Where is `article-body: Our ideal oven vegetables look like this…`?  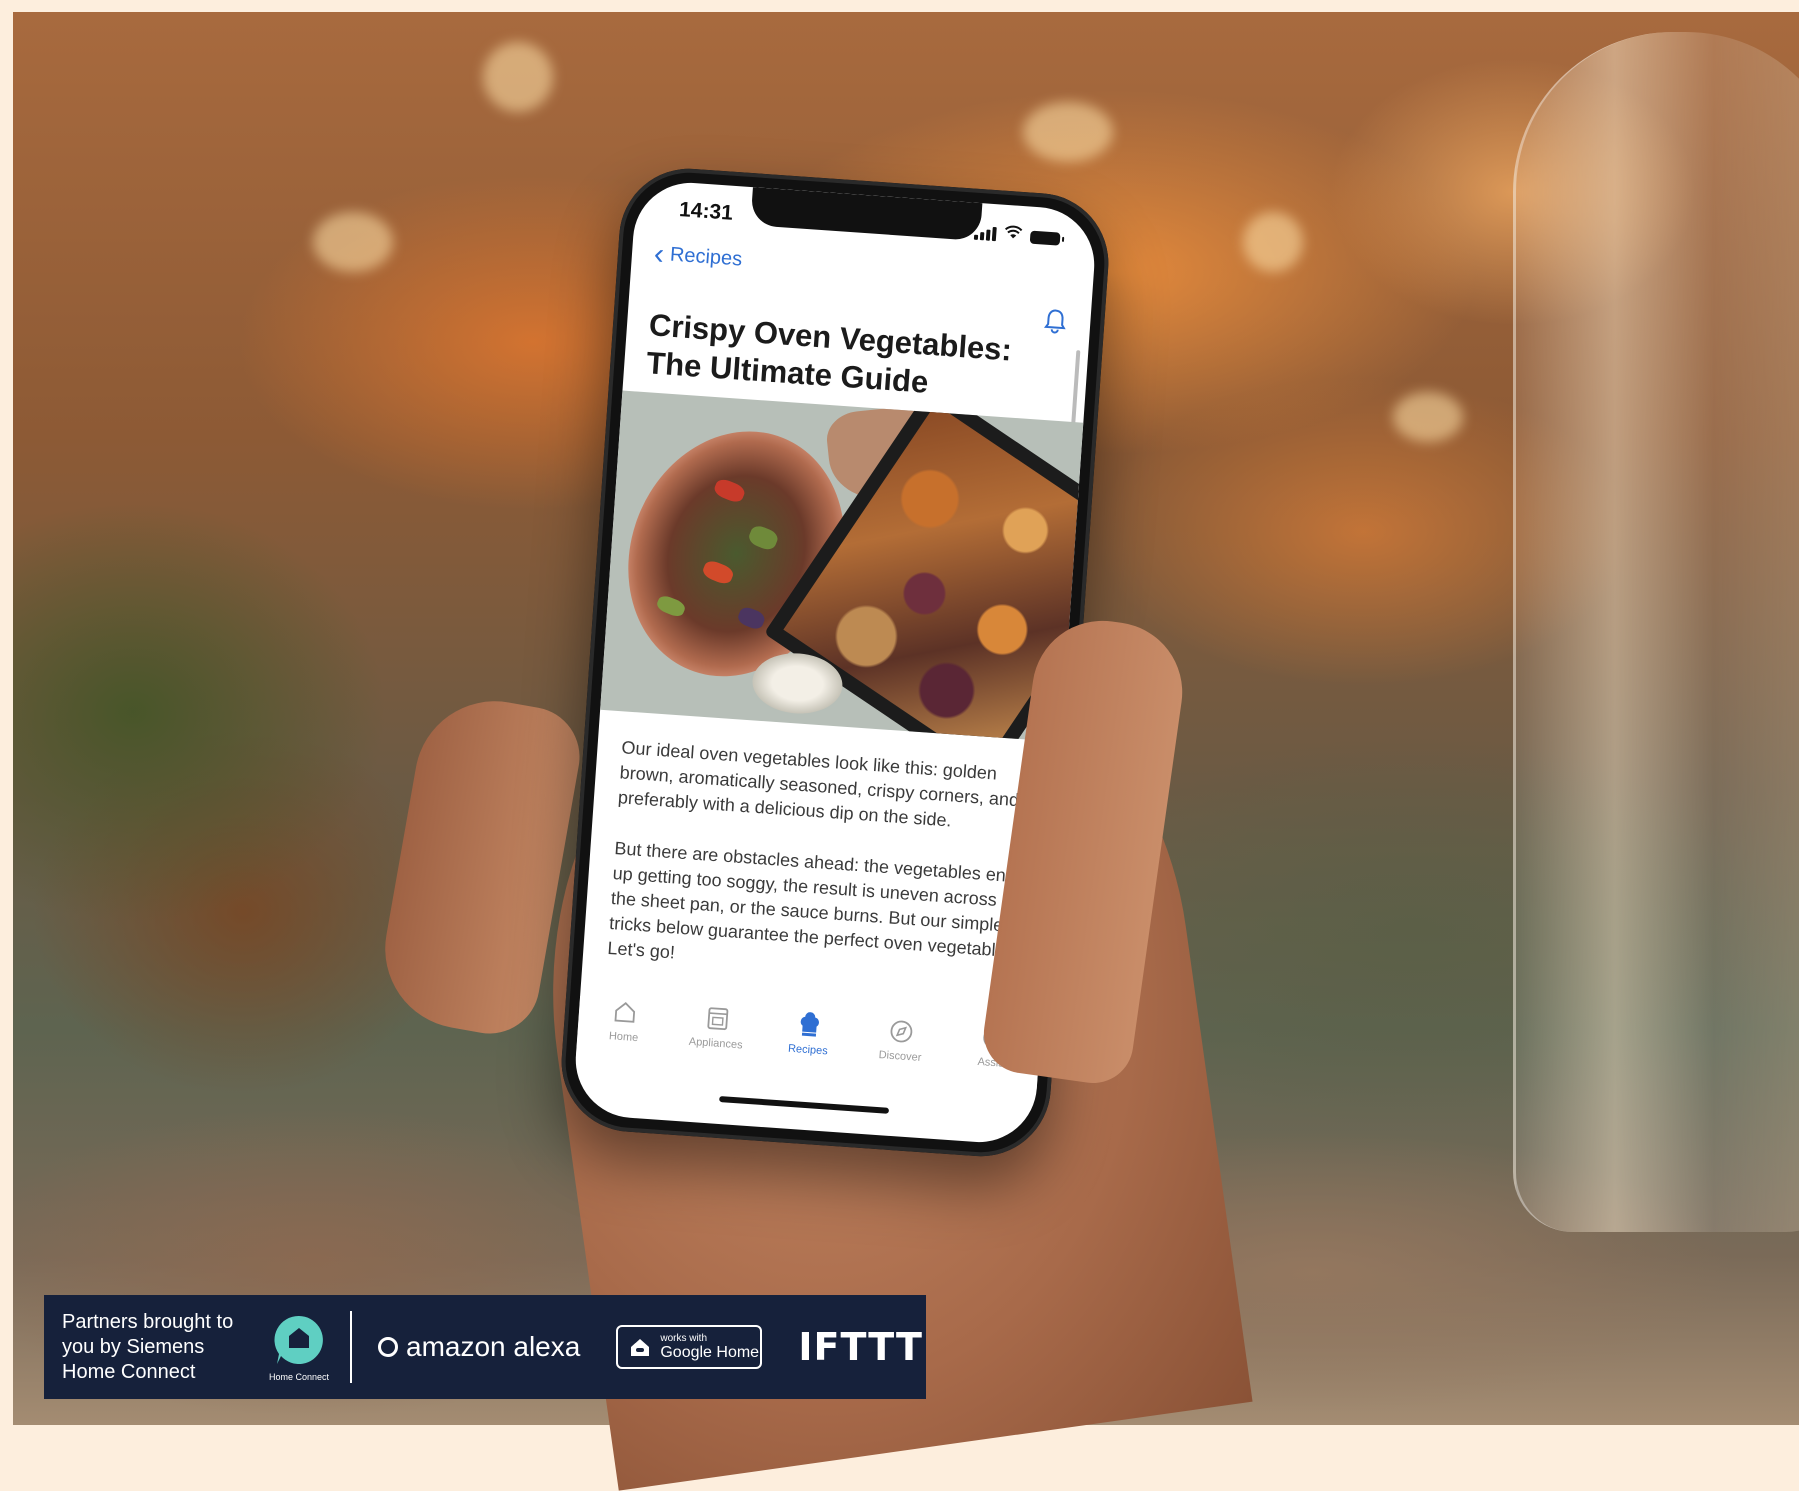
article-body: Our ideal oven vegetables look like this… is located at coordinates (819, 875).